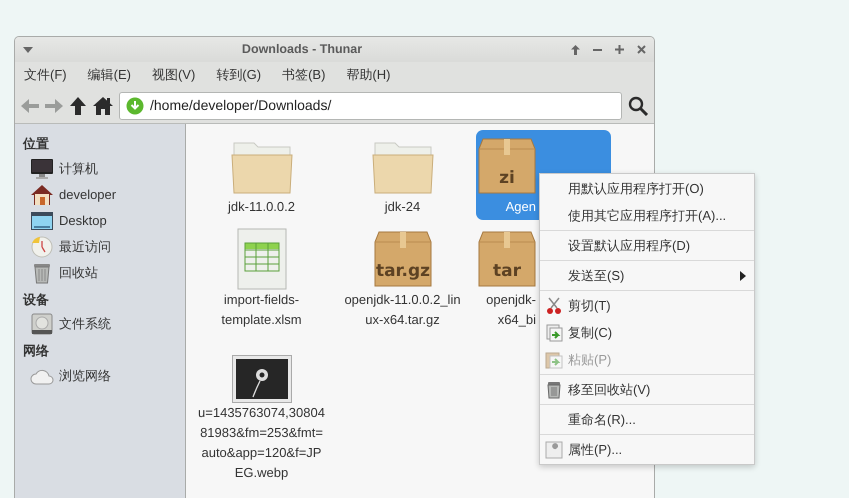 This screenshot has height=498, width=849. I want to click on section-heading: 网络, so click(36, 351).